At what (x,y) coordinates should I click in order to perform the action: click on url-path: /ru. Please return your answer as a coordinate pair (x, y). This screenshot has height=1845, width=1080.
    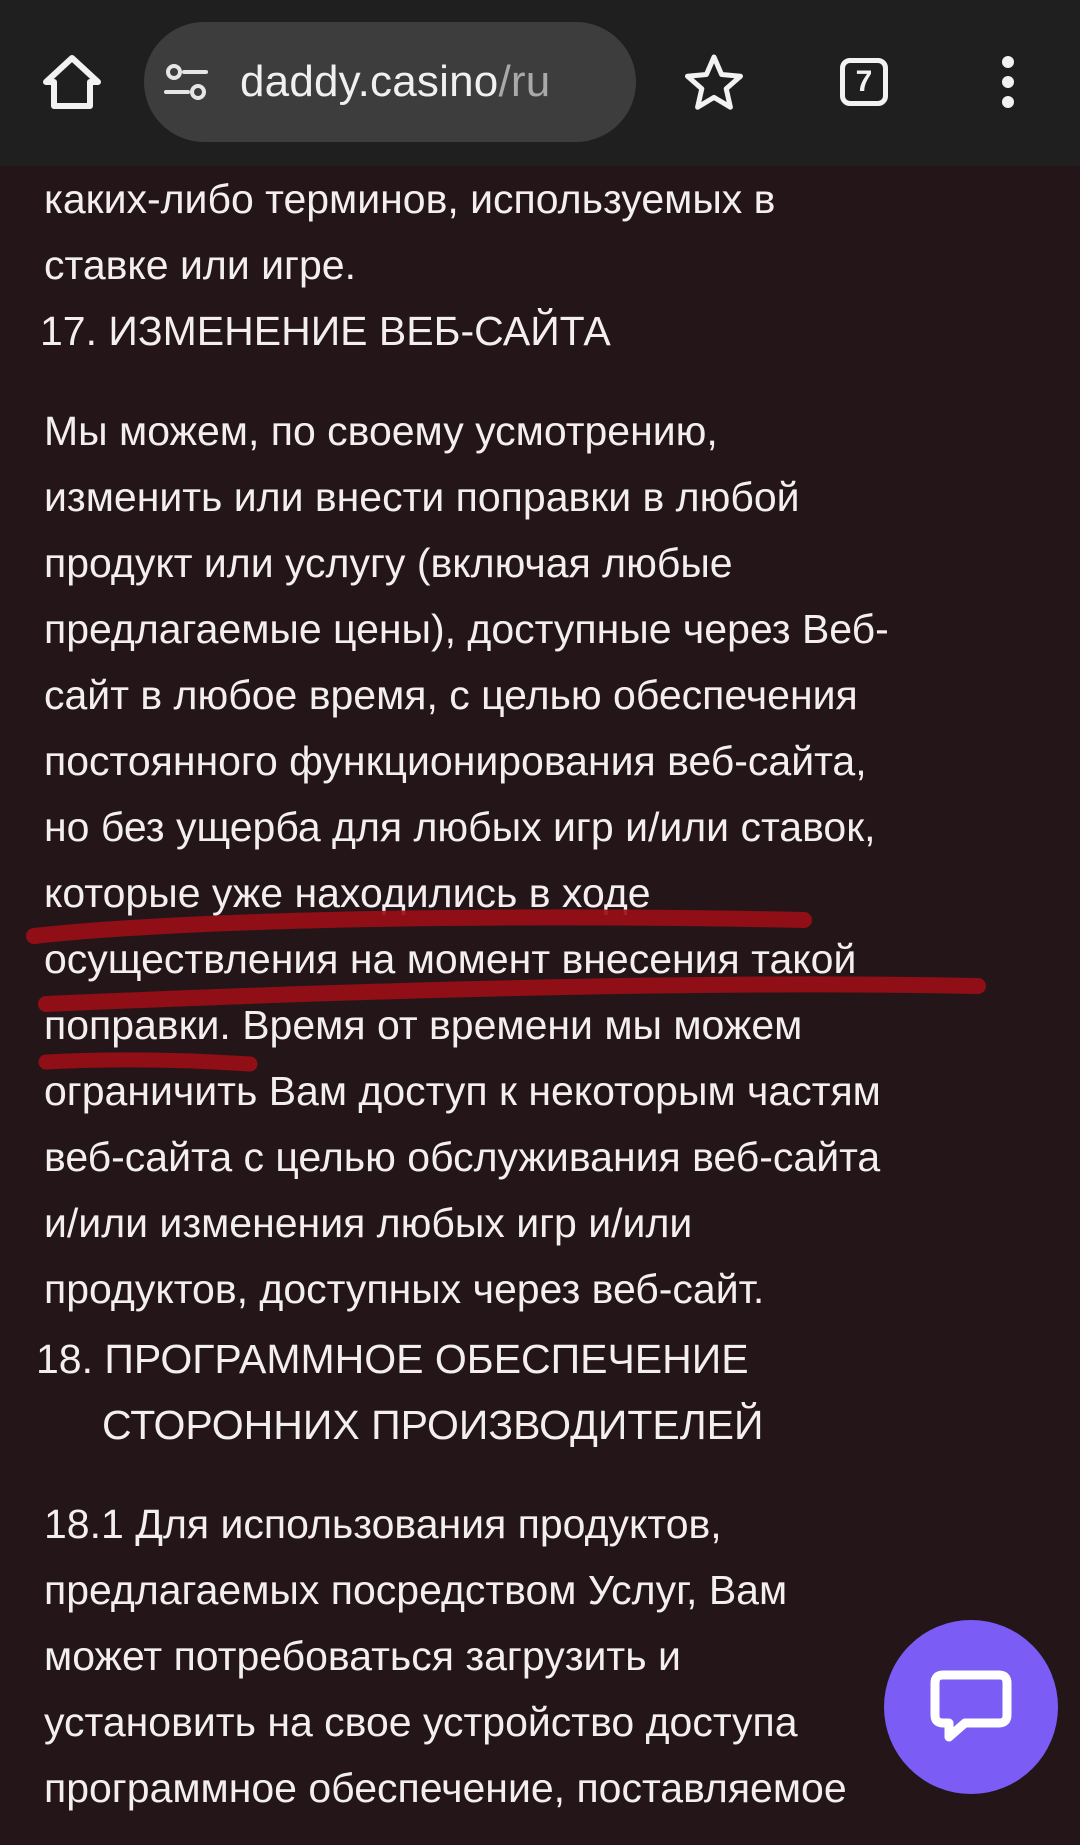
    Looking at the image, I should click on (524, 81).